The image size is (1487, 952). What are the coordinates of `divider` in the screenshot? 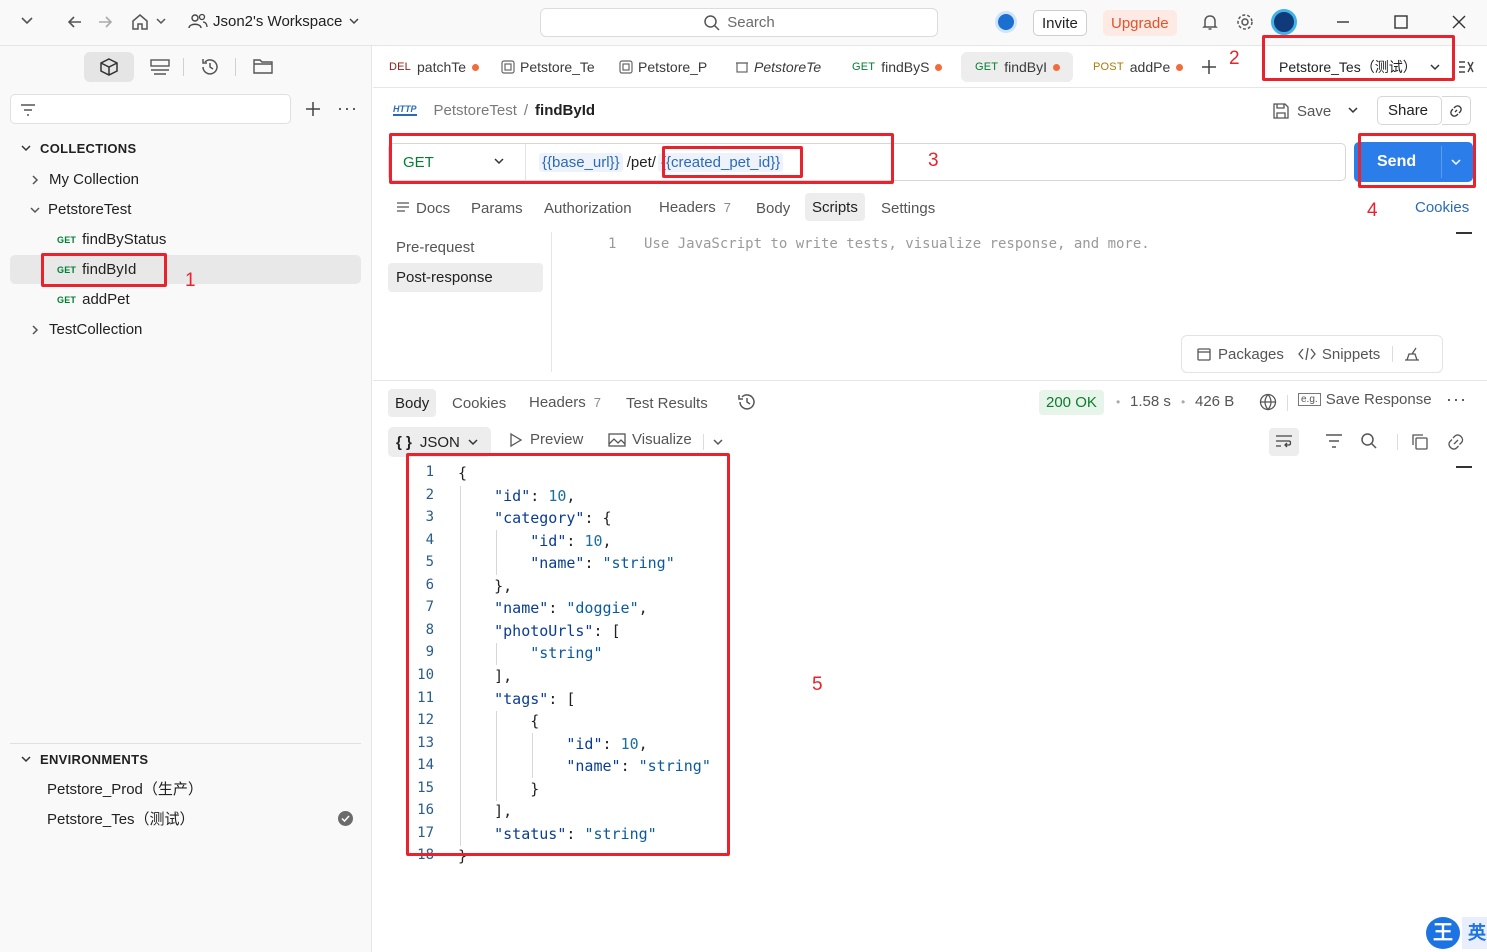 It's located at (183, 67).